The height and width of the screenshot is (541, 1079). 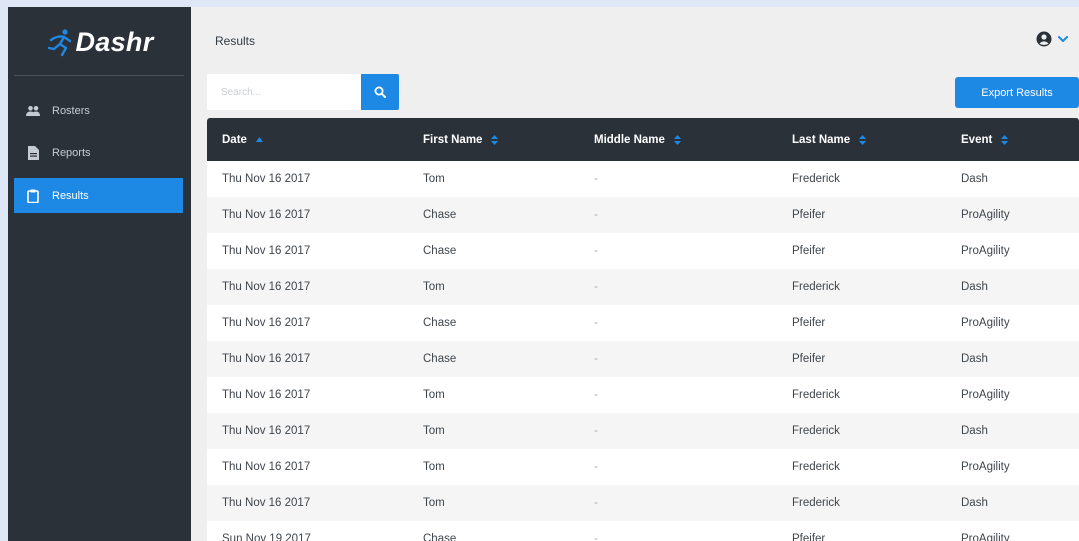 What do you see at coordinates (1017, 92) in the screenshot?
I see `export-results-button: Export Results` at bounding box center [1017, 92].